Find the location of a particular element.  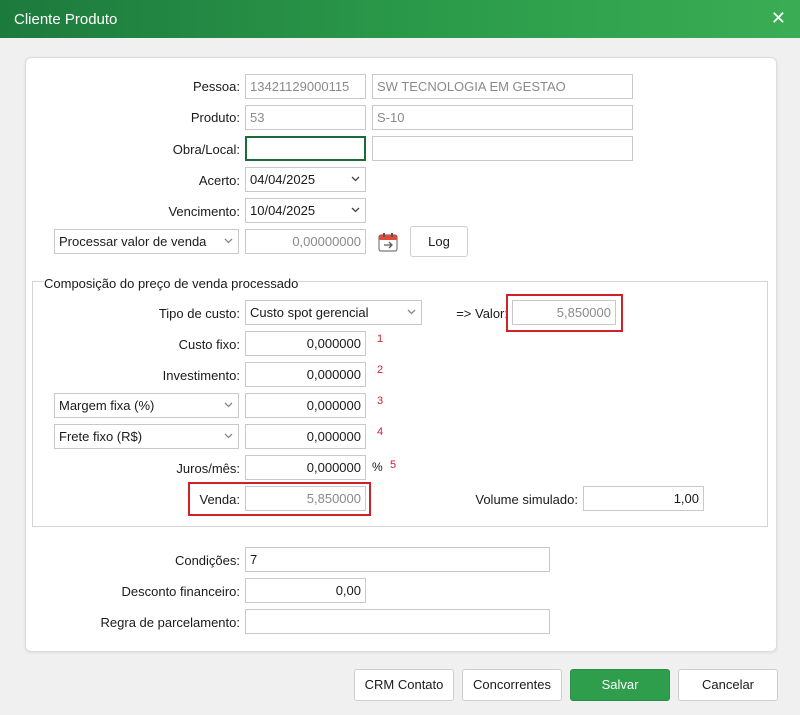

processar-select-value: Processar valor de venda is located at coordinates (133, 241).